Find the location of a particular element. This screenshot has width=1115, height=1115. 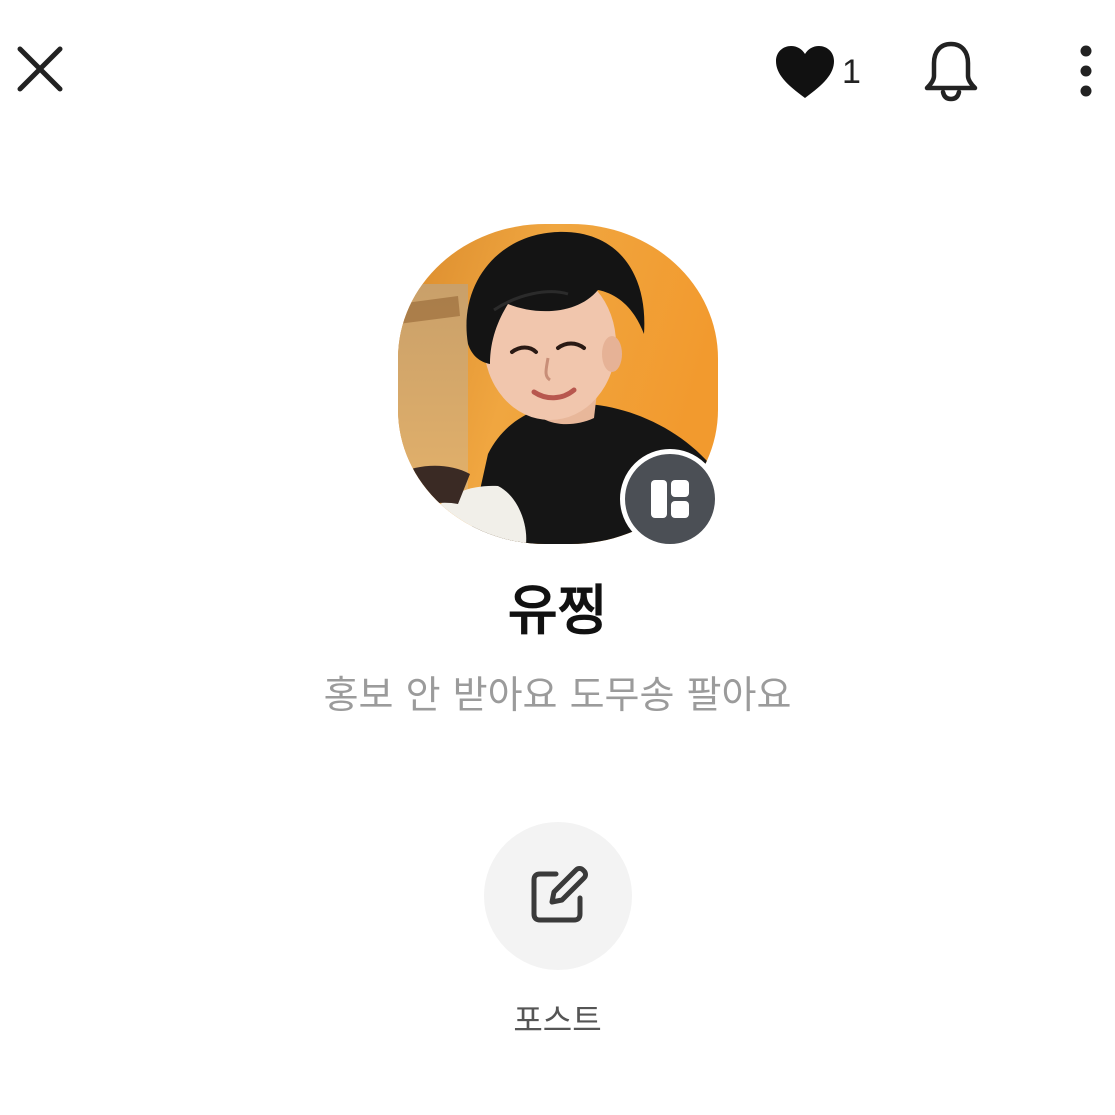

heart-icon is located at coordinates (805, 72).